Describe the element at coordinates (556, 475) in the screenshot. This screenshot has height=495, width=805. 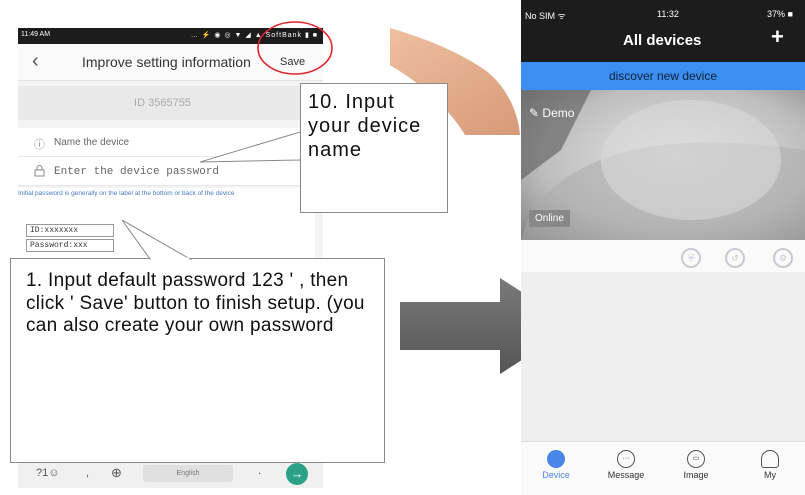
I see `tab-device-label: Device` at that location.